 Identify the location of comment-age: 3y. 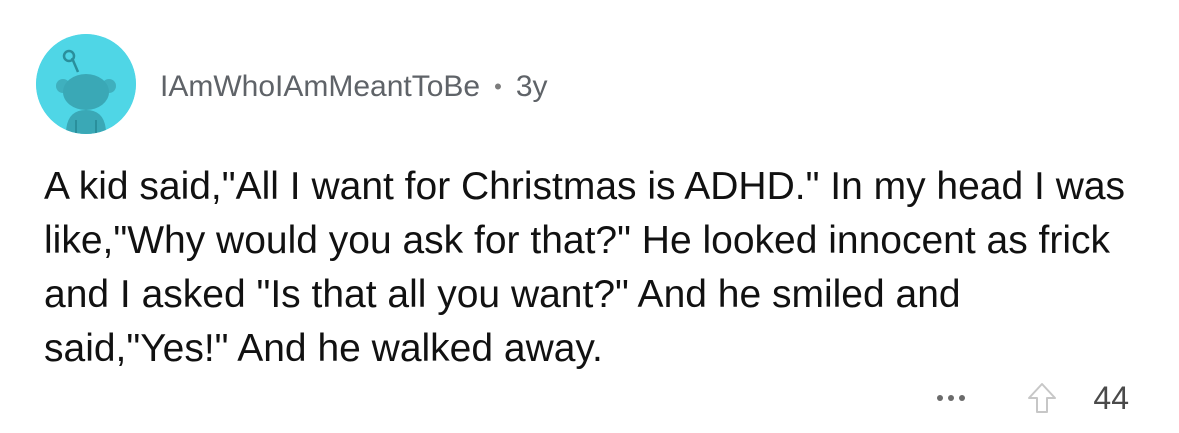
(532, 87).